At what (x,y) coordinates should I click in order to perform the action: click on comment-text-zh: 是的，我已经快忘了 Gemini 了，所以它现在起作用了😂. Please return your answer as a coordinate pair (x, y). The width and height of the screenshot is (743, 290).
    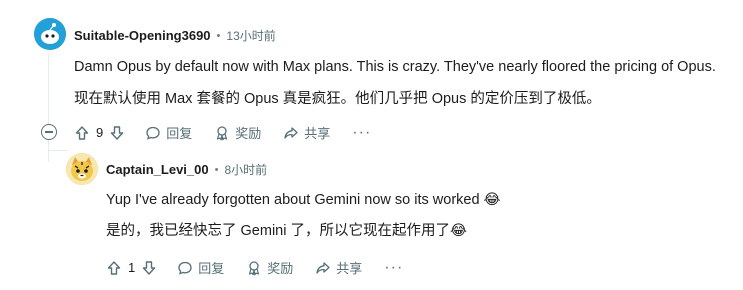
    Looking at the image, I should click on (286, 231).